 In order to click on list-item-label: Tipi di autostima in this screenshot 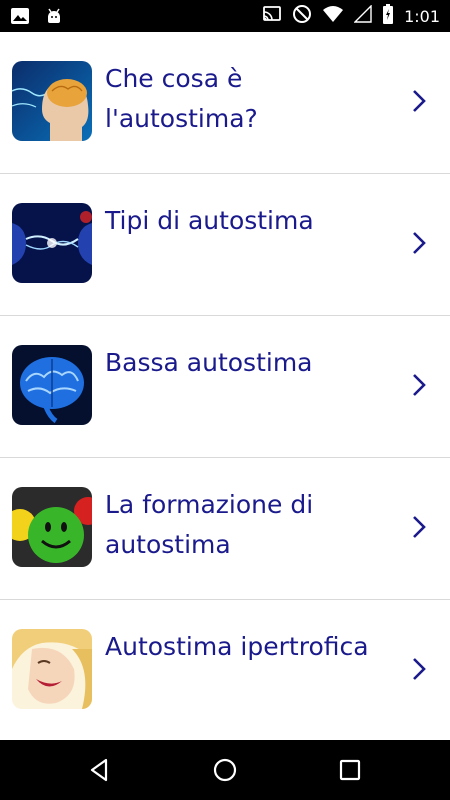, I will do `click(209, 220)`.